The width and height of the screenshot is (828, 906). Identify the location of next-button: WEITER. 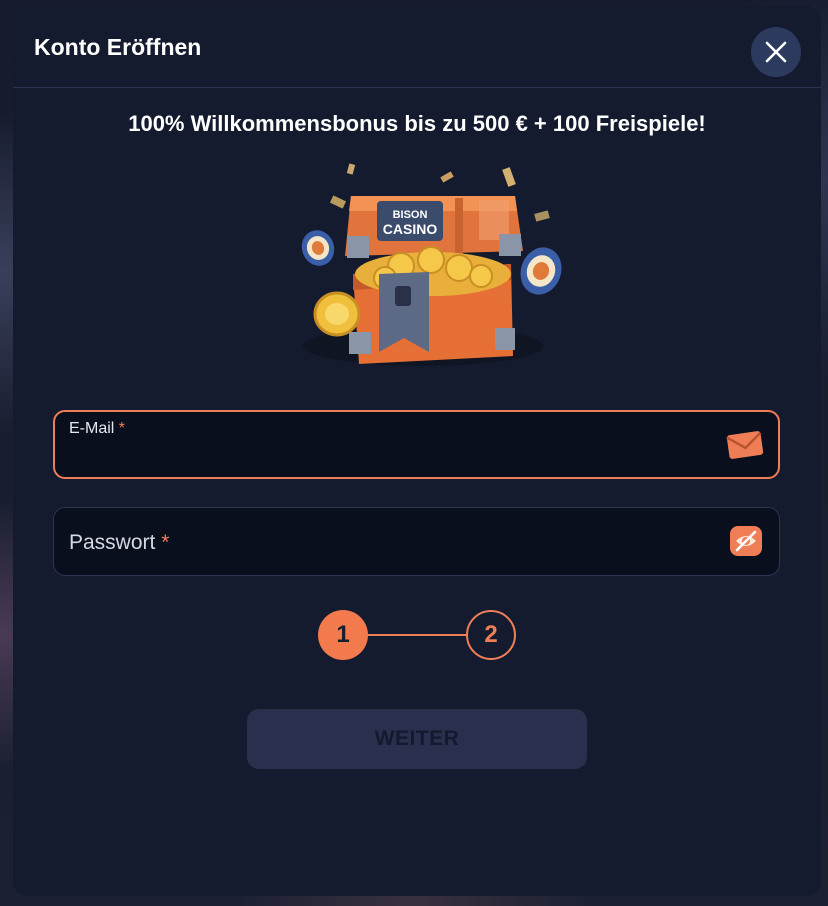
(417, 739).